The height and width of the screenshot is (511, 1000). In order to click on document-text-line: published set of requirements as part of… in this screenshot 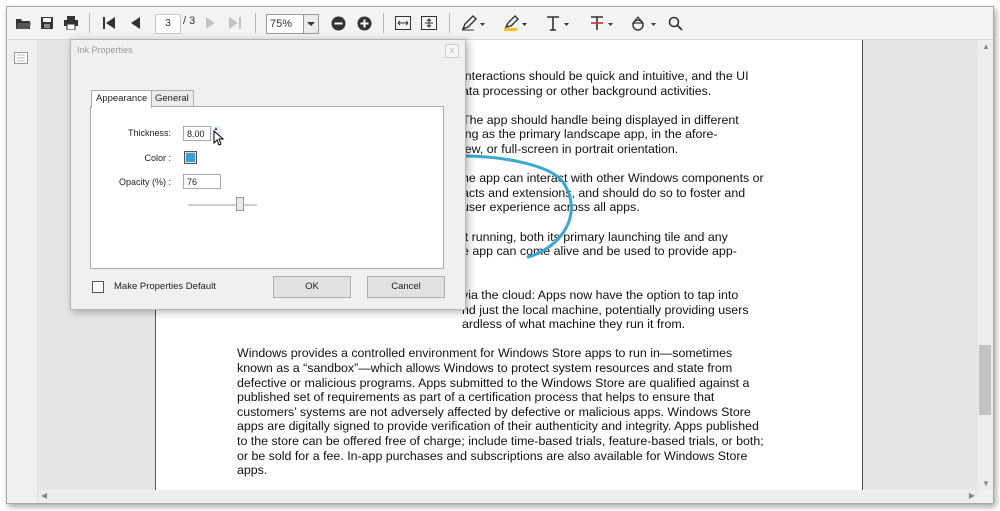, I will do `click(476, 397)`.